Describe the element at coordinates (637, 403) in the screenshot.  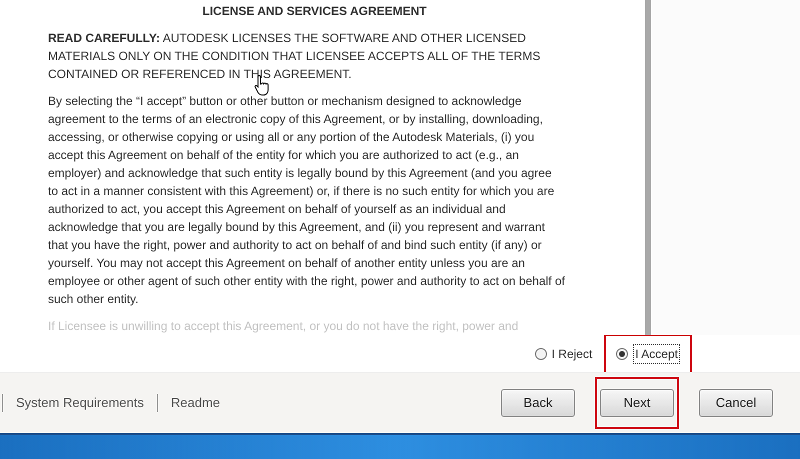
I see `dialog-button: Next` at that location.